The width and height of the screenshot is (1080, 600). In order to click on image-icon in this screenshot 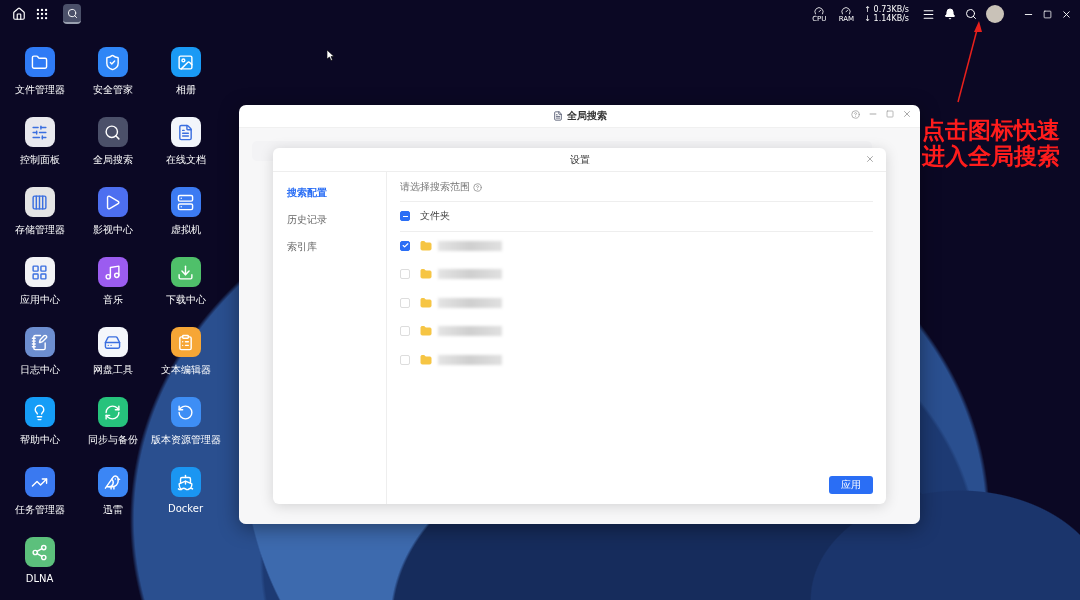, I will do `click(185, 62)`.